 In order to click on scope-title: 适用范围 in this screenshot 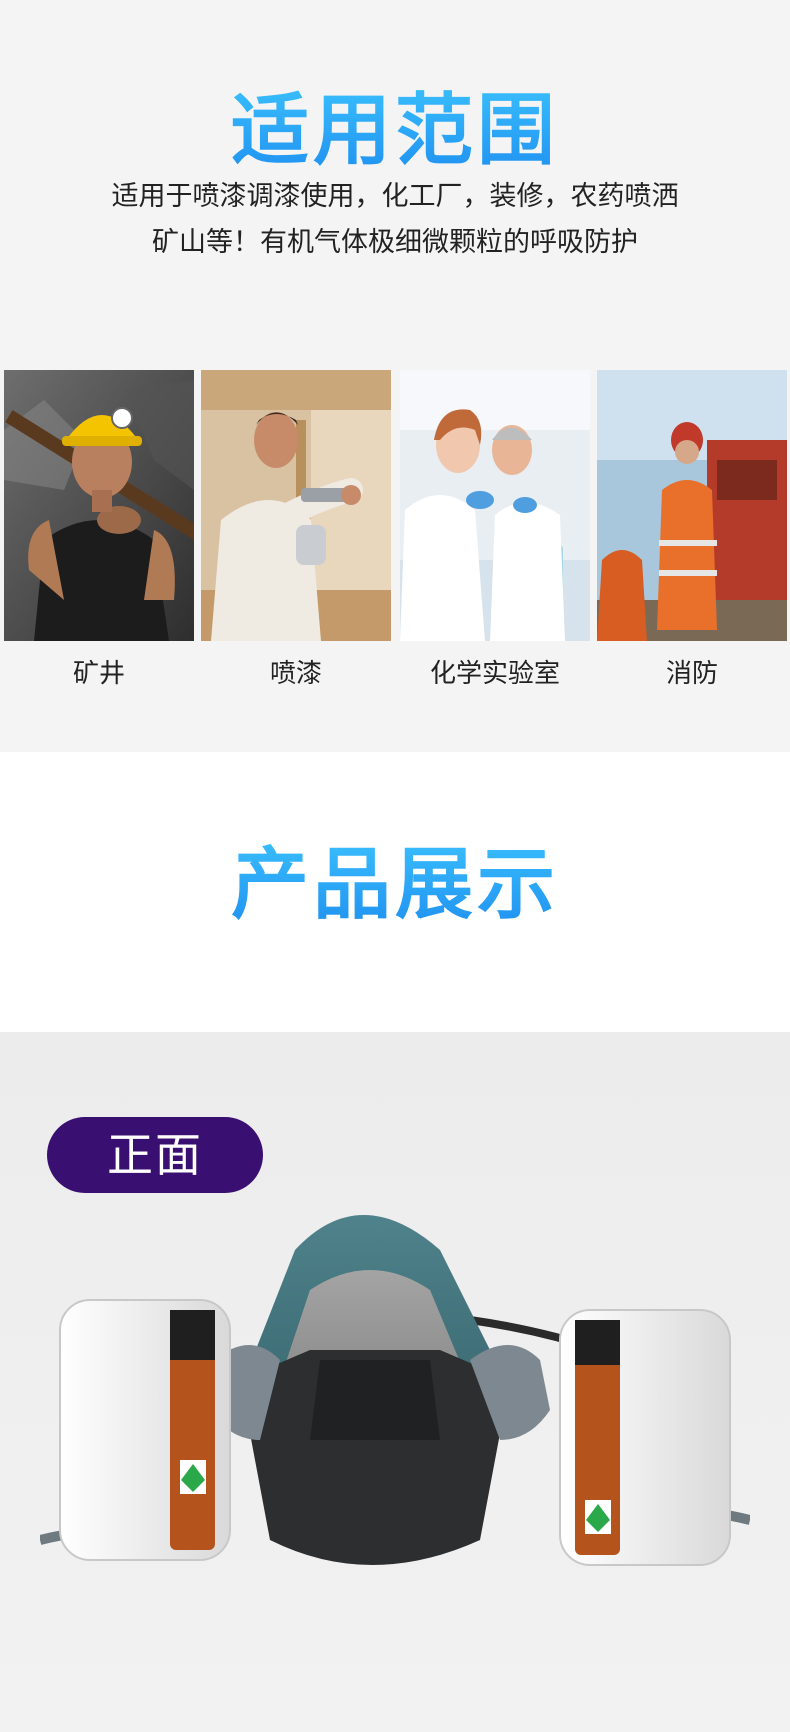, I will do `click(395, 124)`.